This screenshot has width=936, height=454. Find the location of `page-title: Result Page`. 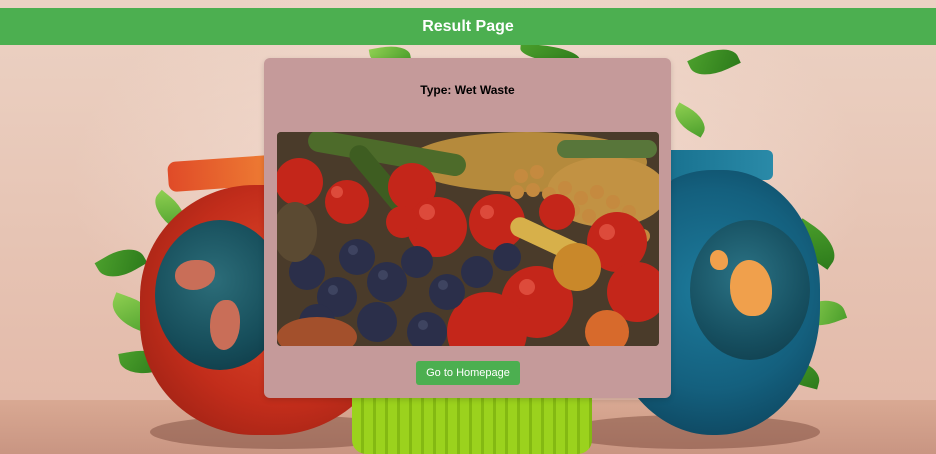

page-title: Result Page is located at coordinates (468, 26).